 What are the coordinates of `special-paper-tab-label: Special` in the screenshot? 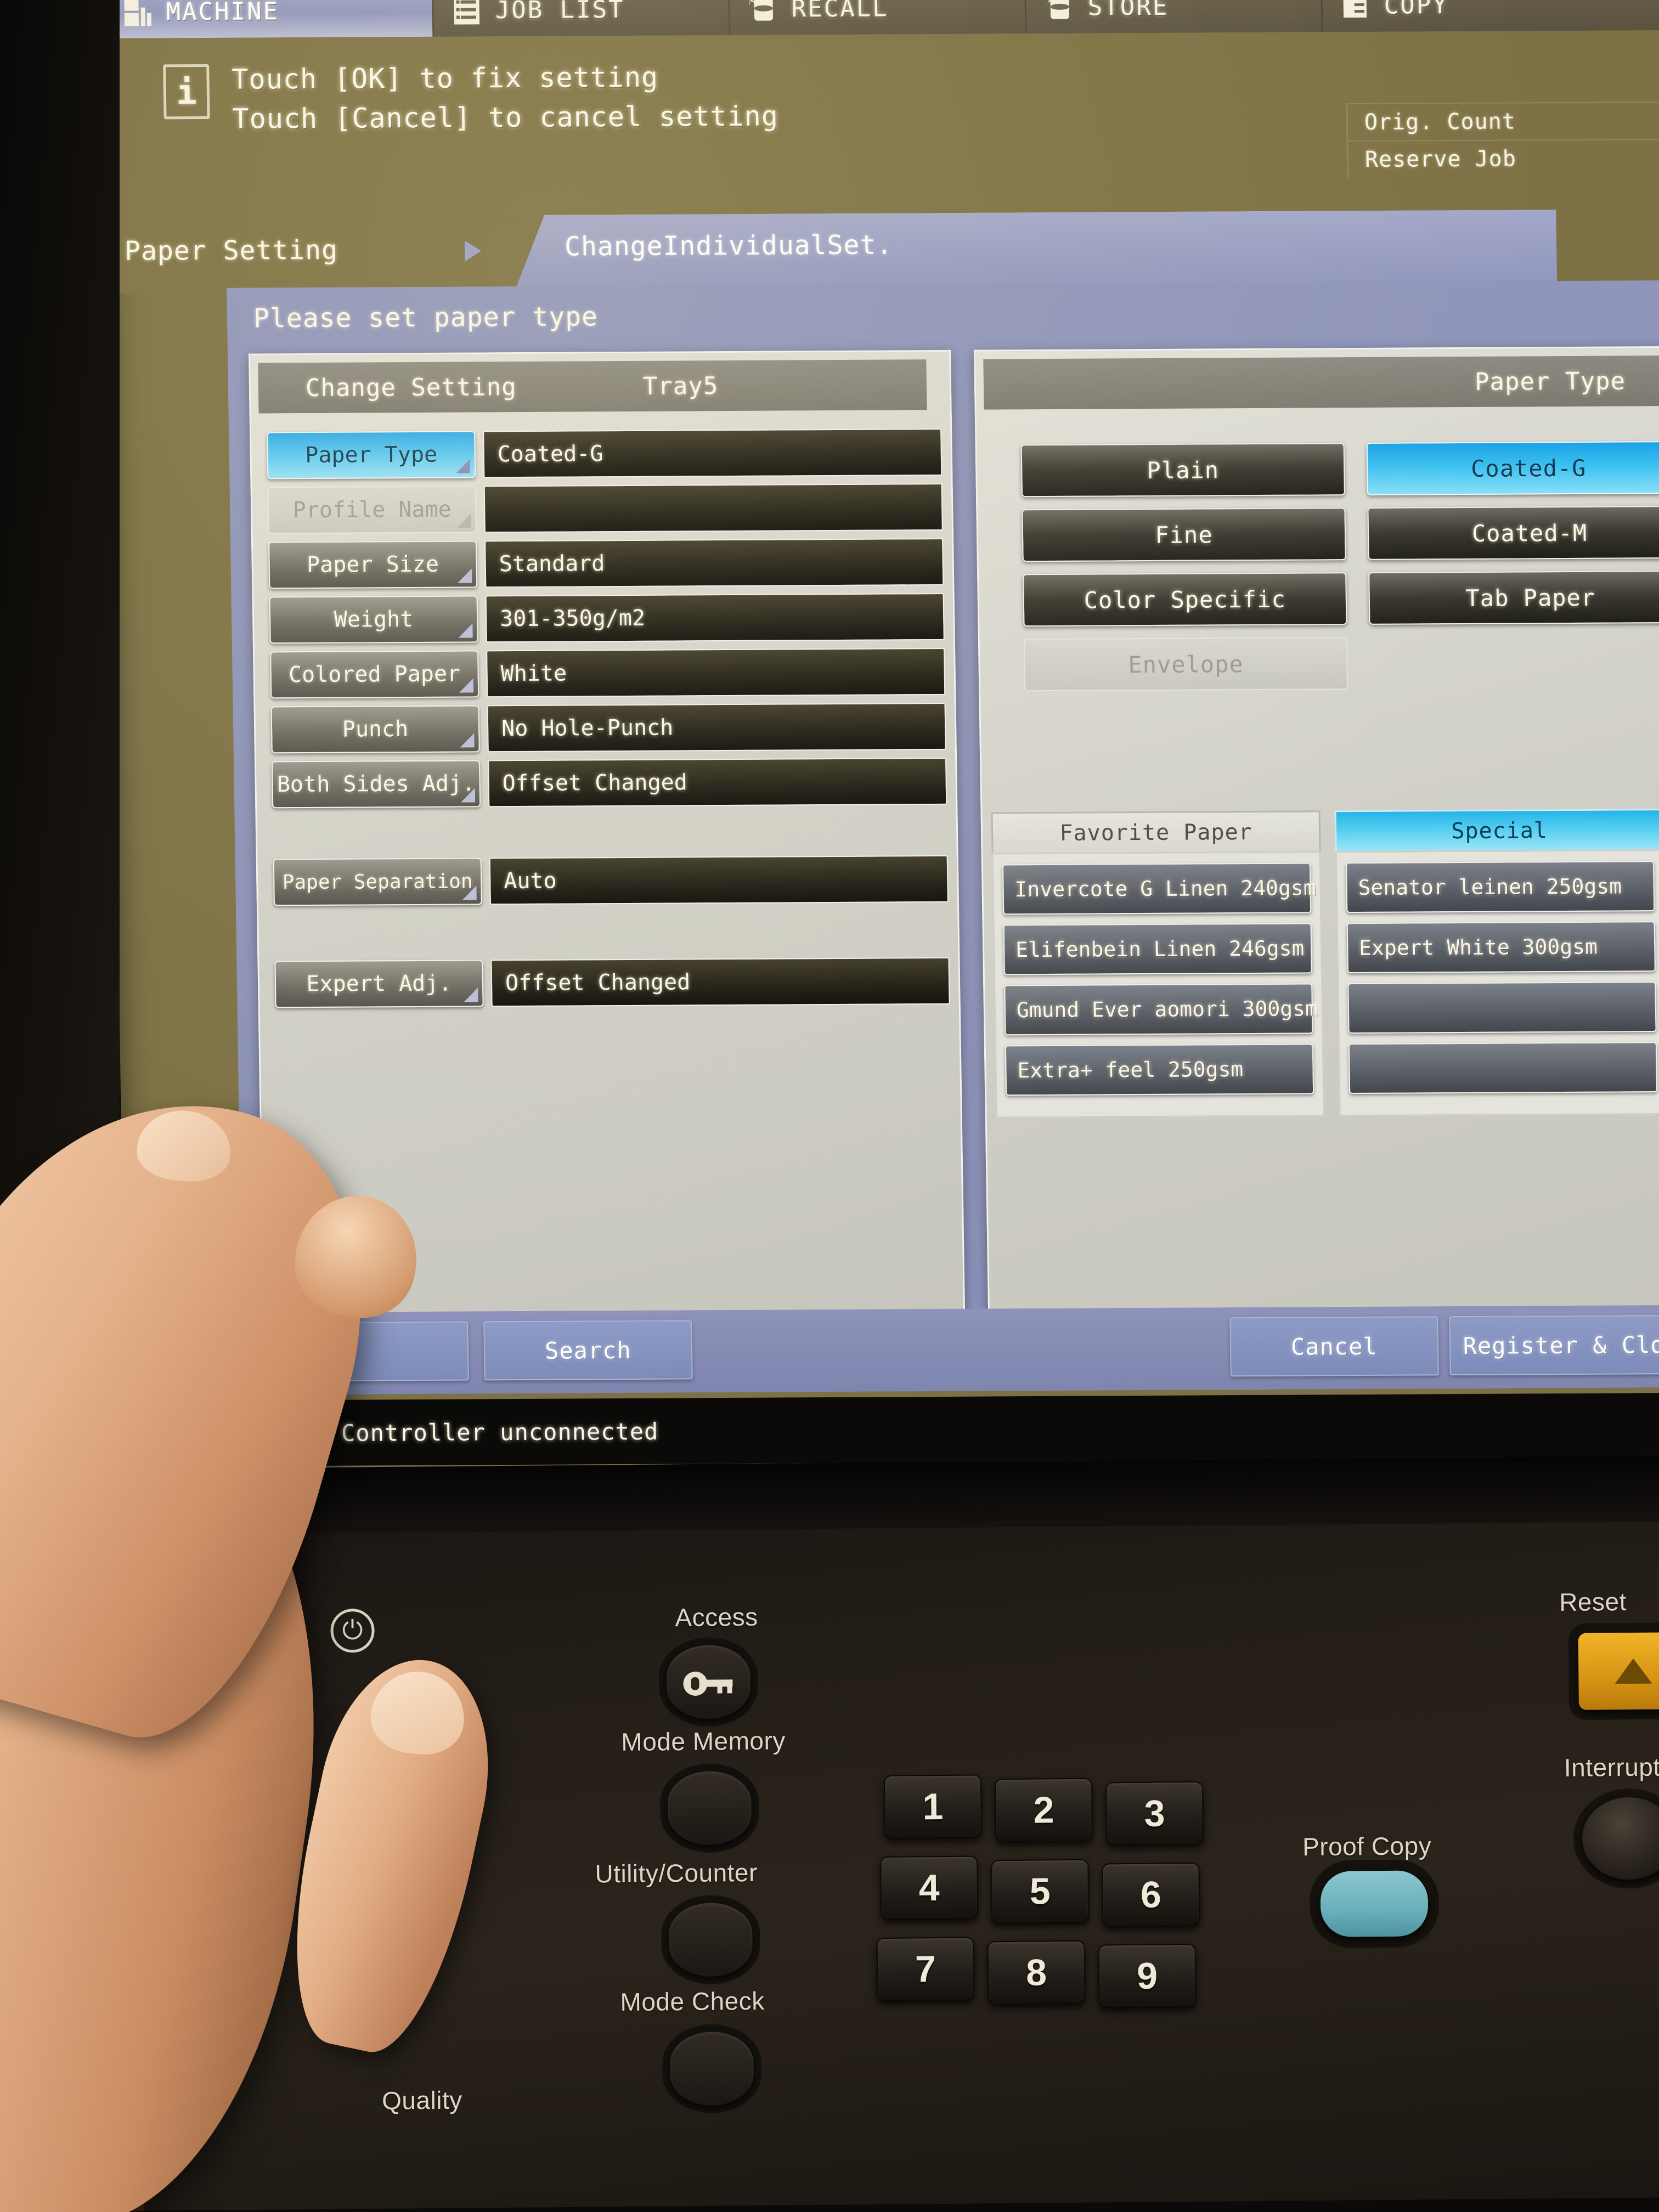 It's located at (1500, 830).